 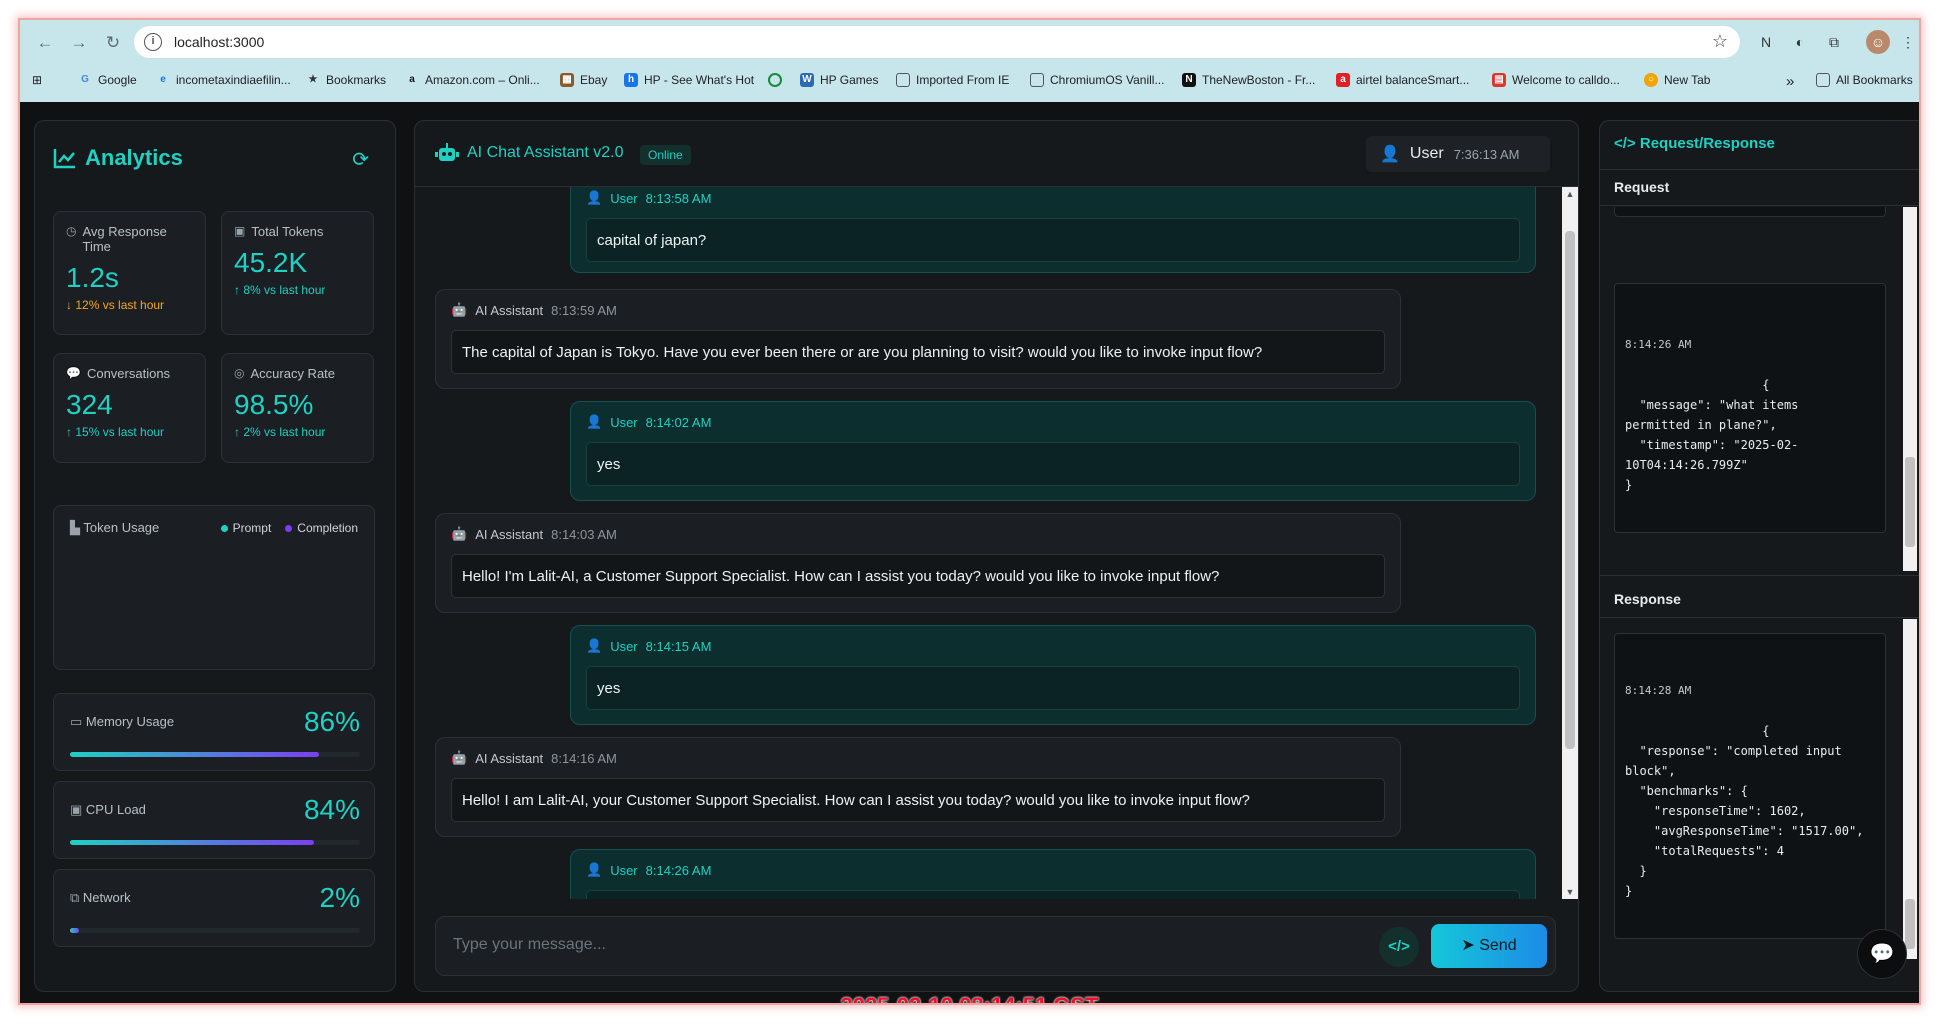 I want to click on forward-icon: →, so click(x=79, y=43).